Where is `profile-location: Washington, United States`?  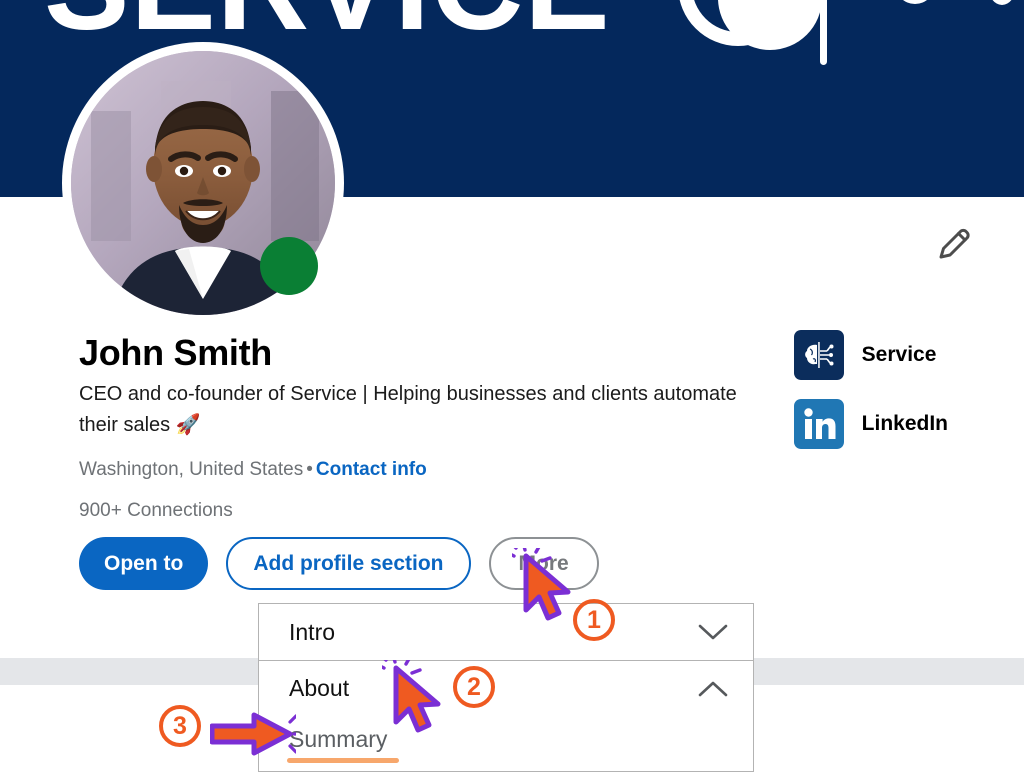 profile-location: Washington, United States is located at coordinates (191, 470).